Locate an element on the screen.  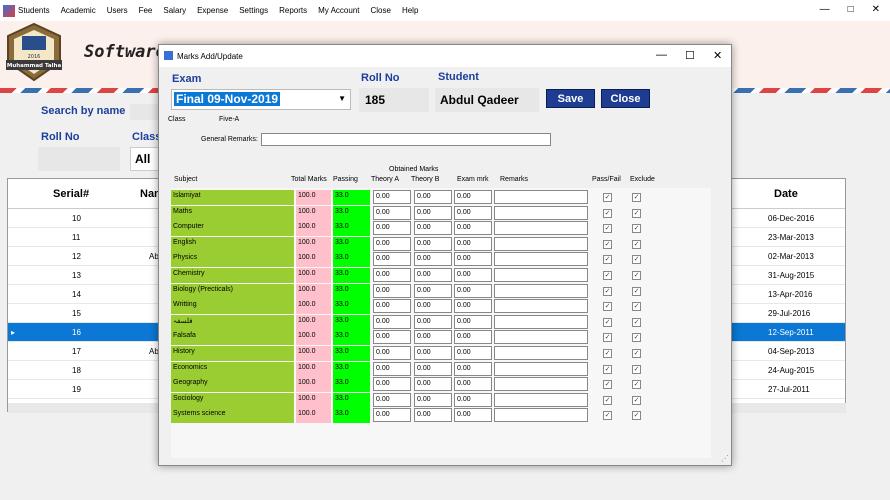
search-input is located at coordinates (145, 112).